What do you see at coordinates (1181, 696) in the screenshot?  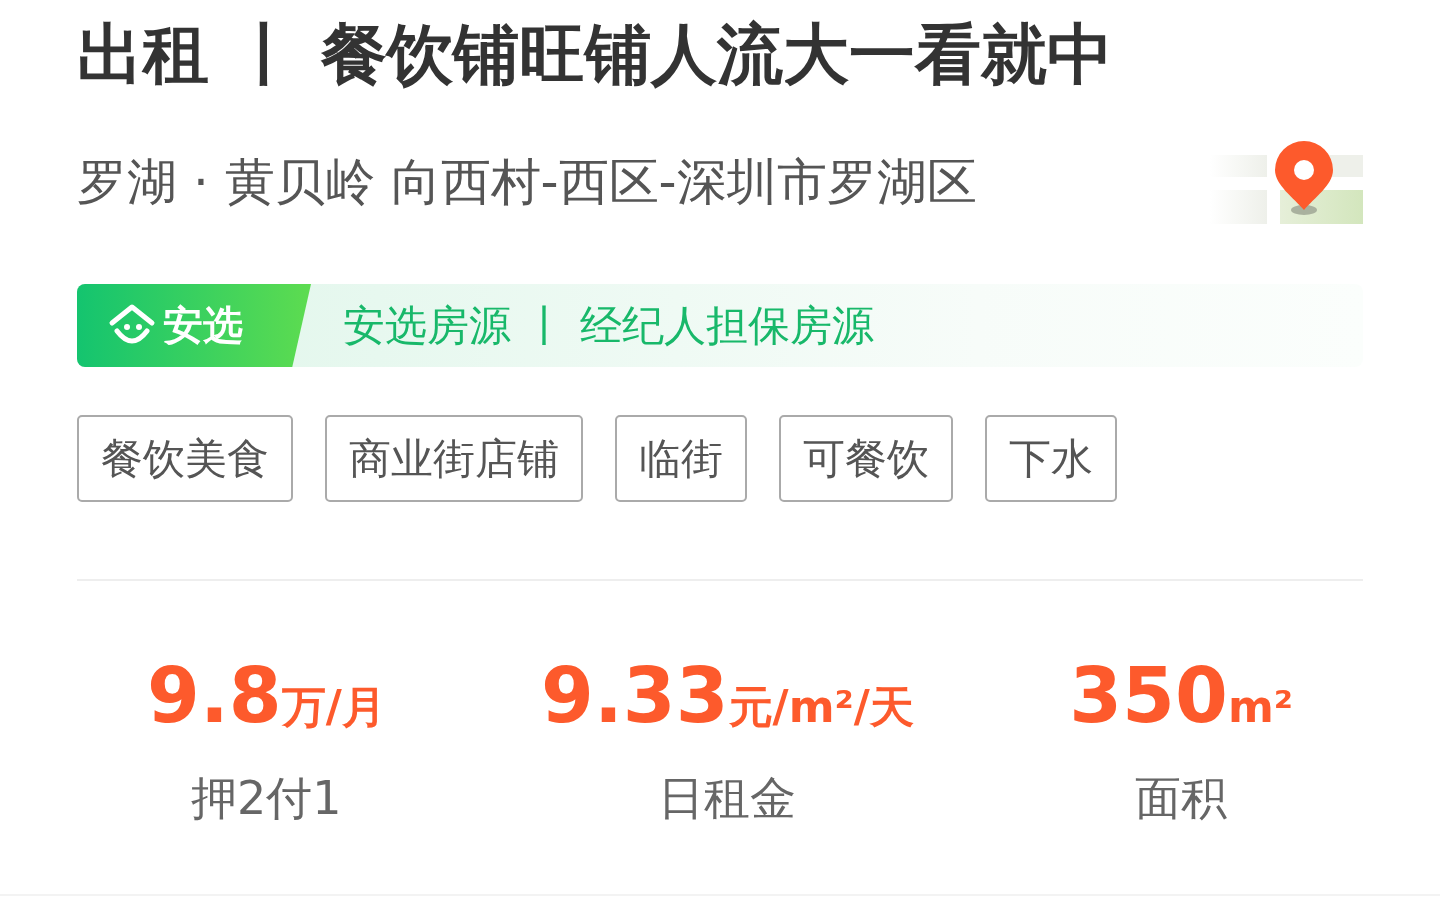 I see `stat-value: 350m²` at bounding box center [1181, 696].